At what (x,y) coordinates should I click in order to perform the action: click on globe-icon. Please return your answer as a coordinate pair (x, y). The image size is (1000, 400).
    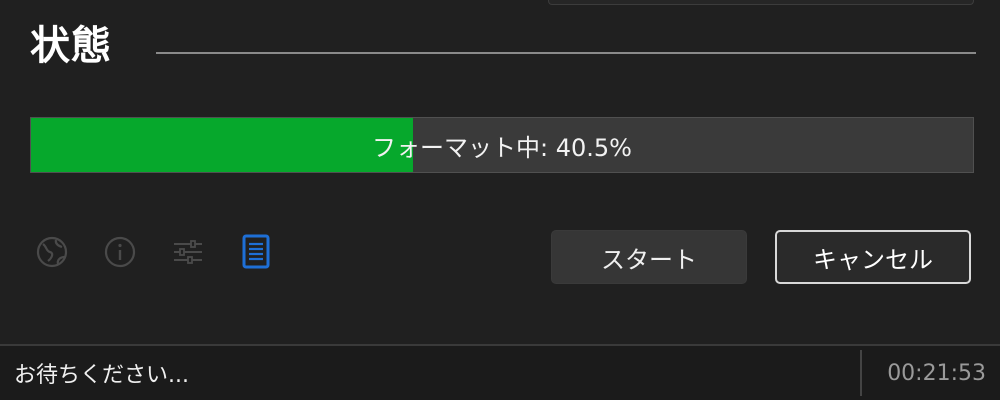
    Looking at the image, I should click on (52, 252).